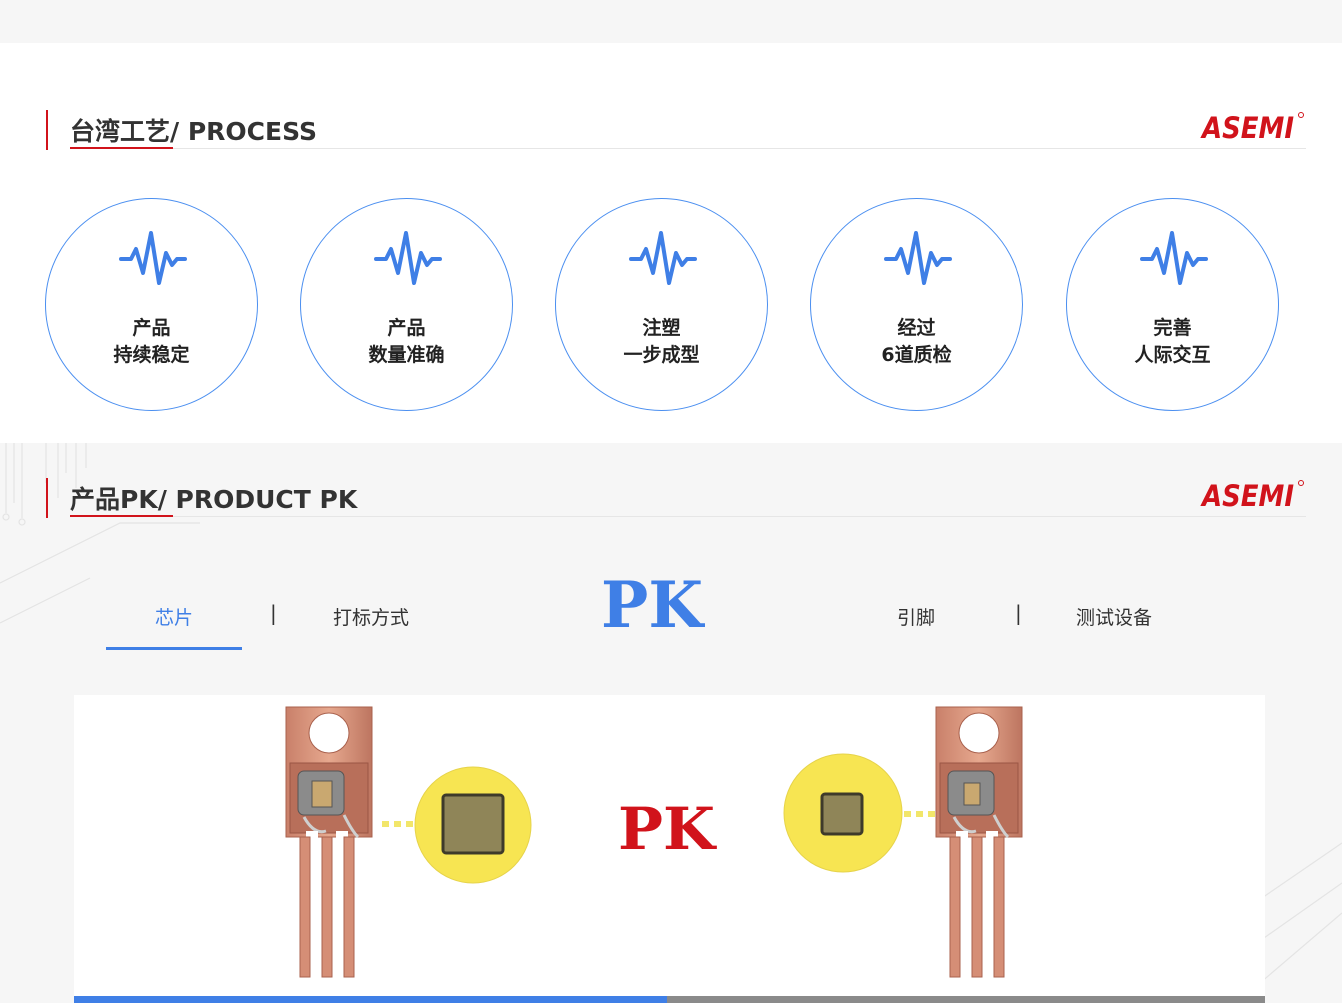  I want to click on pk-heading: PK, so click(653, 604).